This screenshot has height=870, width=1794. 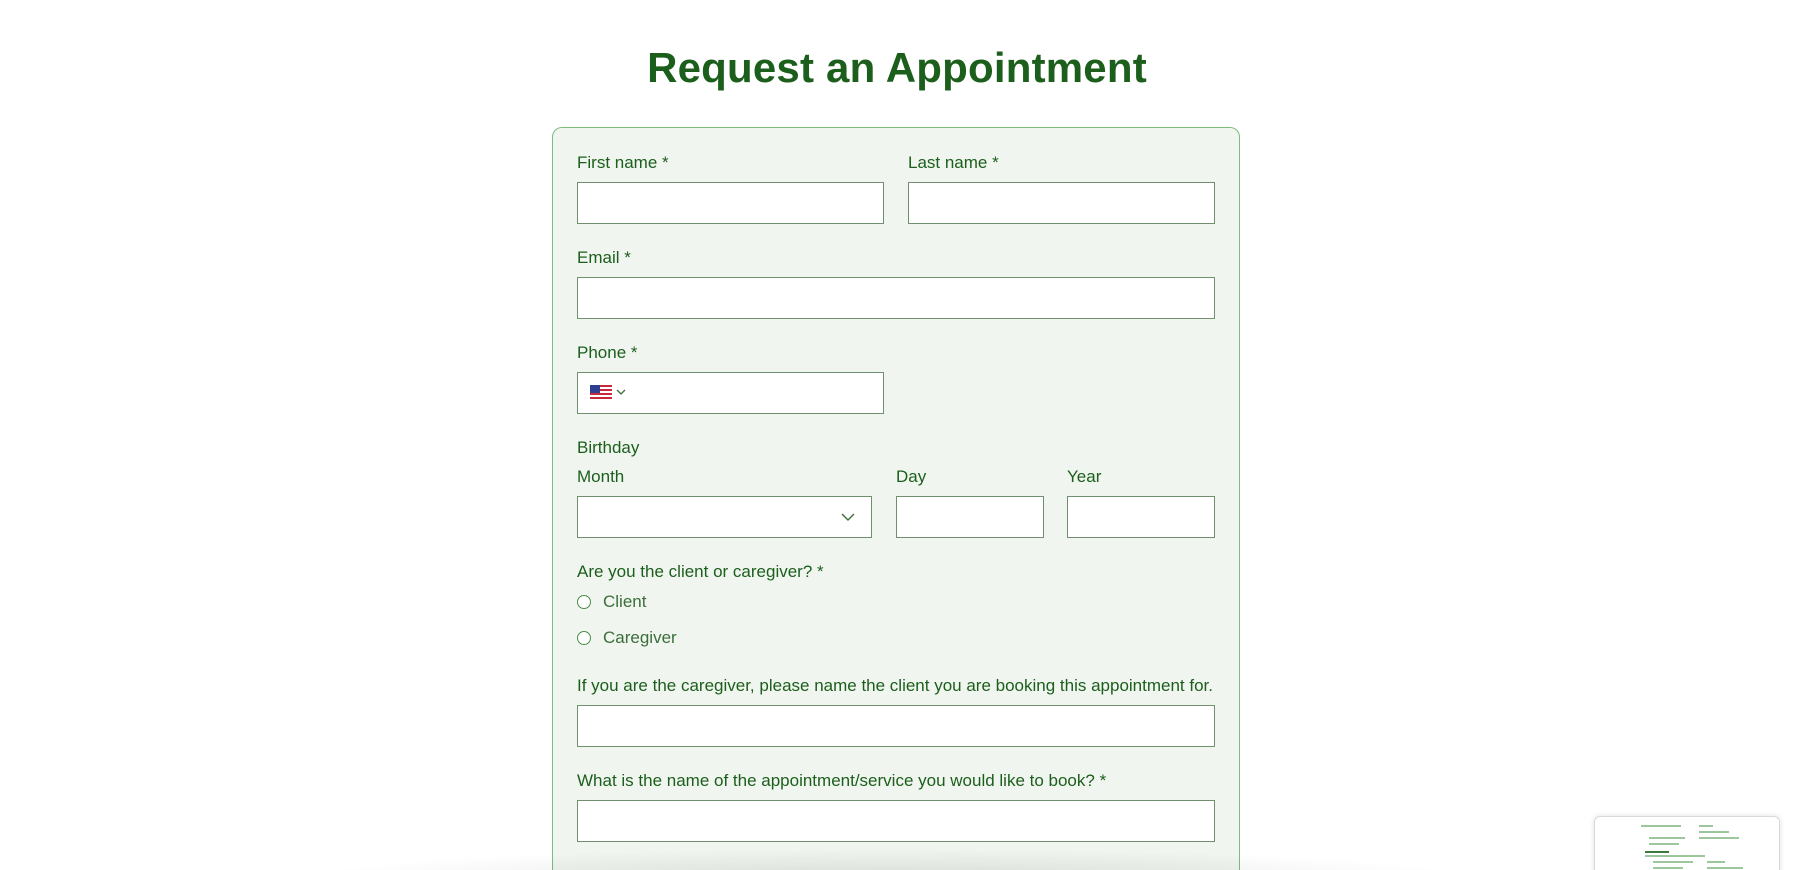 I want to click on day-label: Day, so click(x=911, y=476).